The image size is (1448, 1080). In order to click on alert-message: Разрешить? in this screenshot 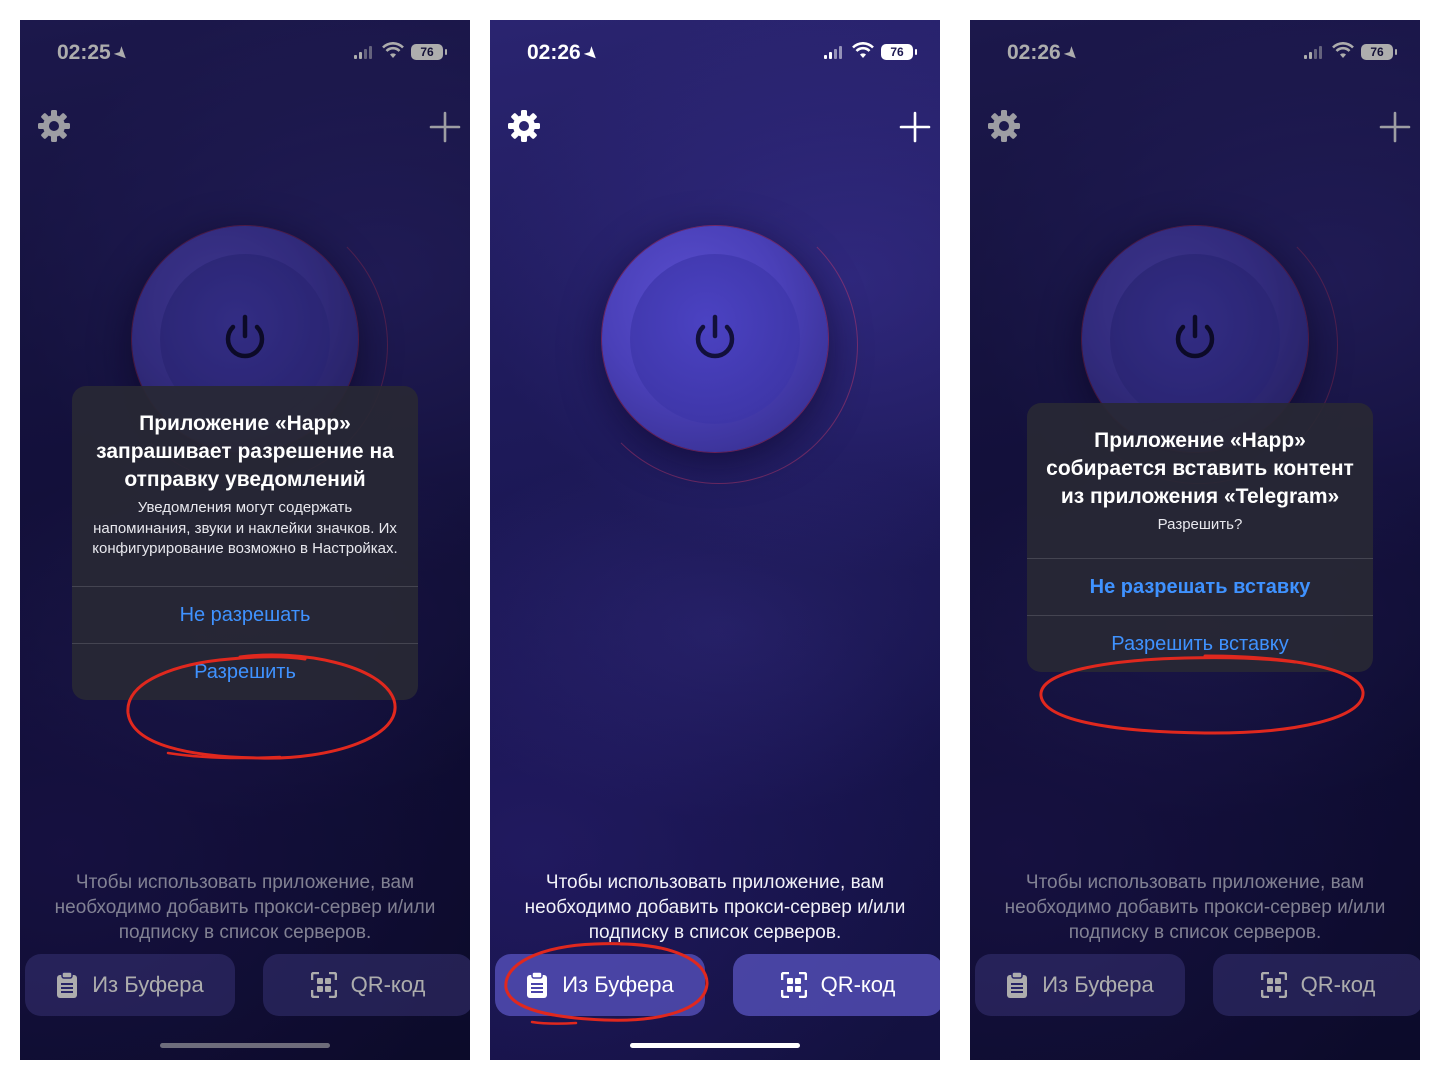, I will do `click(1200, 524)`.